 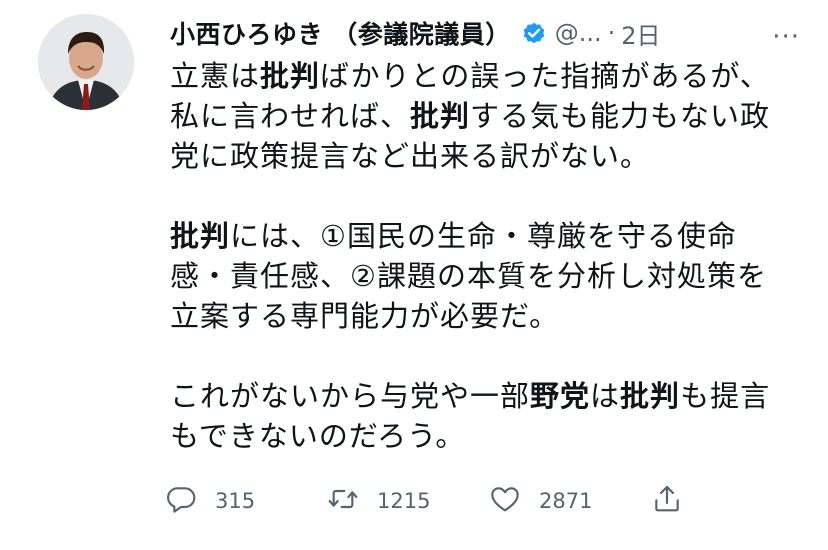 What do you see at coordinates (343, 501) in the screenshot?
I see `retweet-icon` at bounding box center [343, 501].